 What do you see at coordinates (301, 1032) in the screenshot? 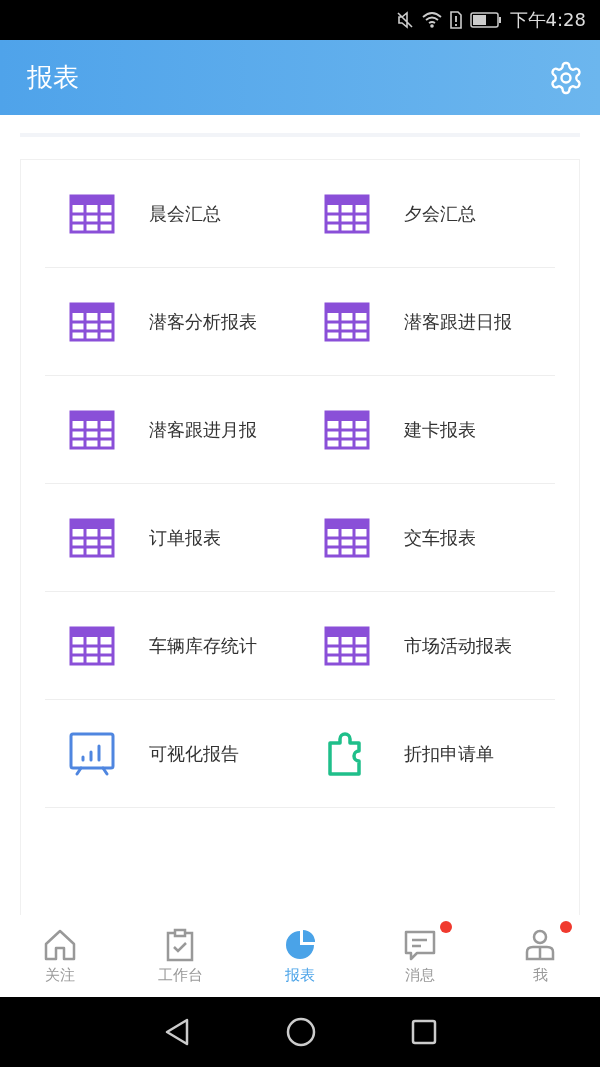
I see `home-button-icon` at bounding box center [301, 1032].